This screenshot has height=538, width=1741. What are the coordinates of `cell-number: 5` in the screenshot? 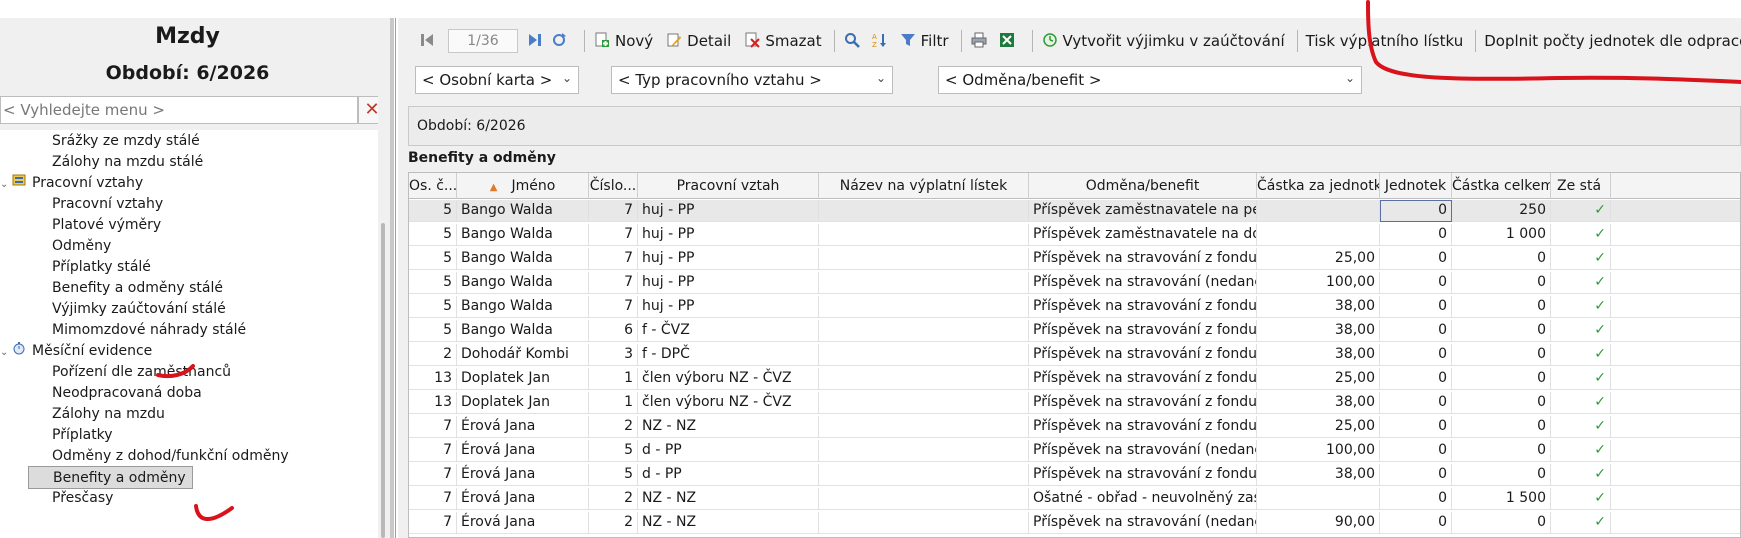 It's located at (613, 451).